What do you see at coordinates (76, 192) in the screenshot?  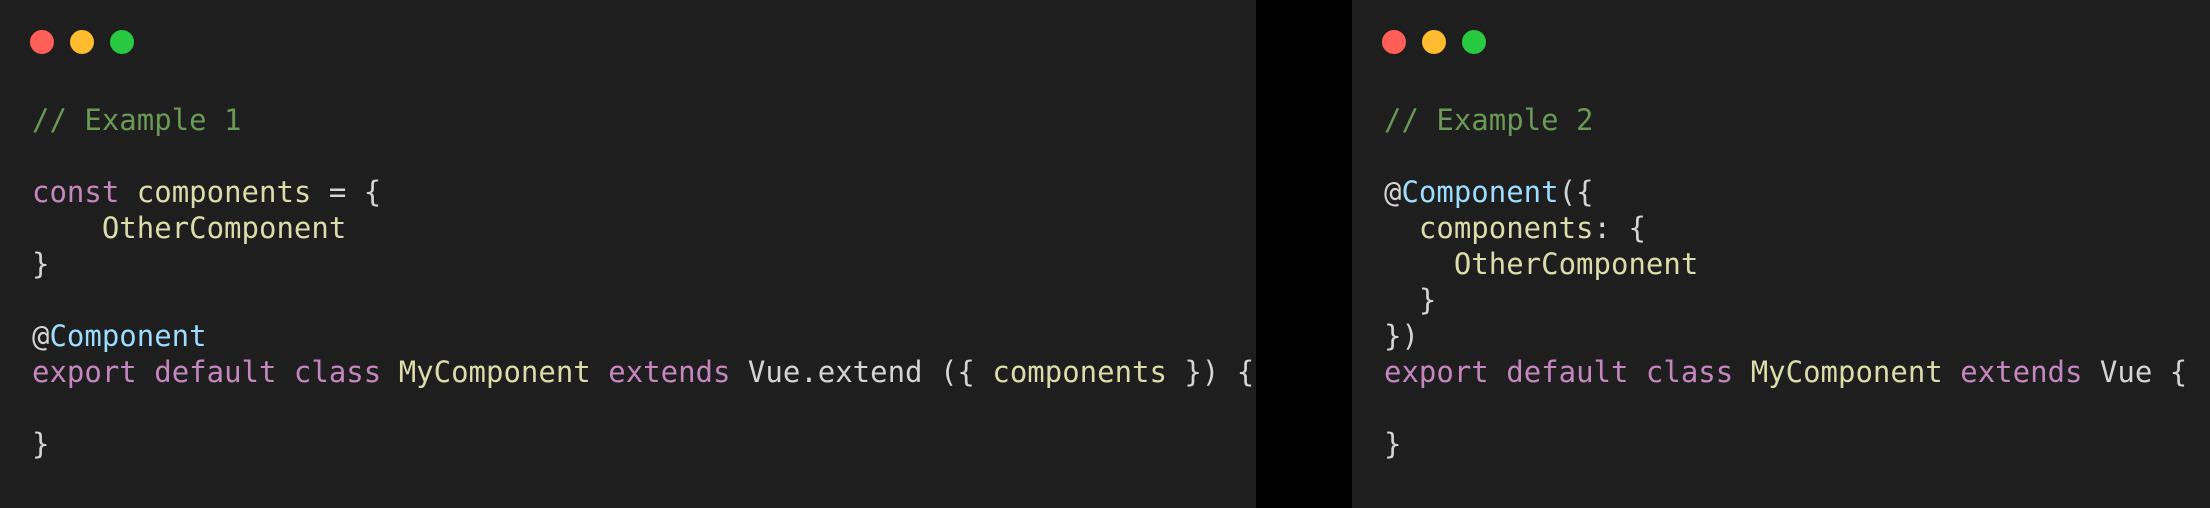 I see `code-token-keyword: const` at bounding box center [76, 192].